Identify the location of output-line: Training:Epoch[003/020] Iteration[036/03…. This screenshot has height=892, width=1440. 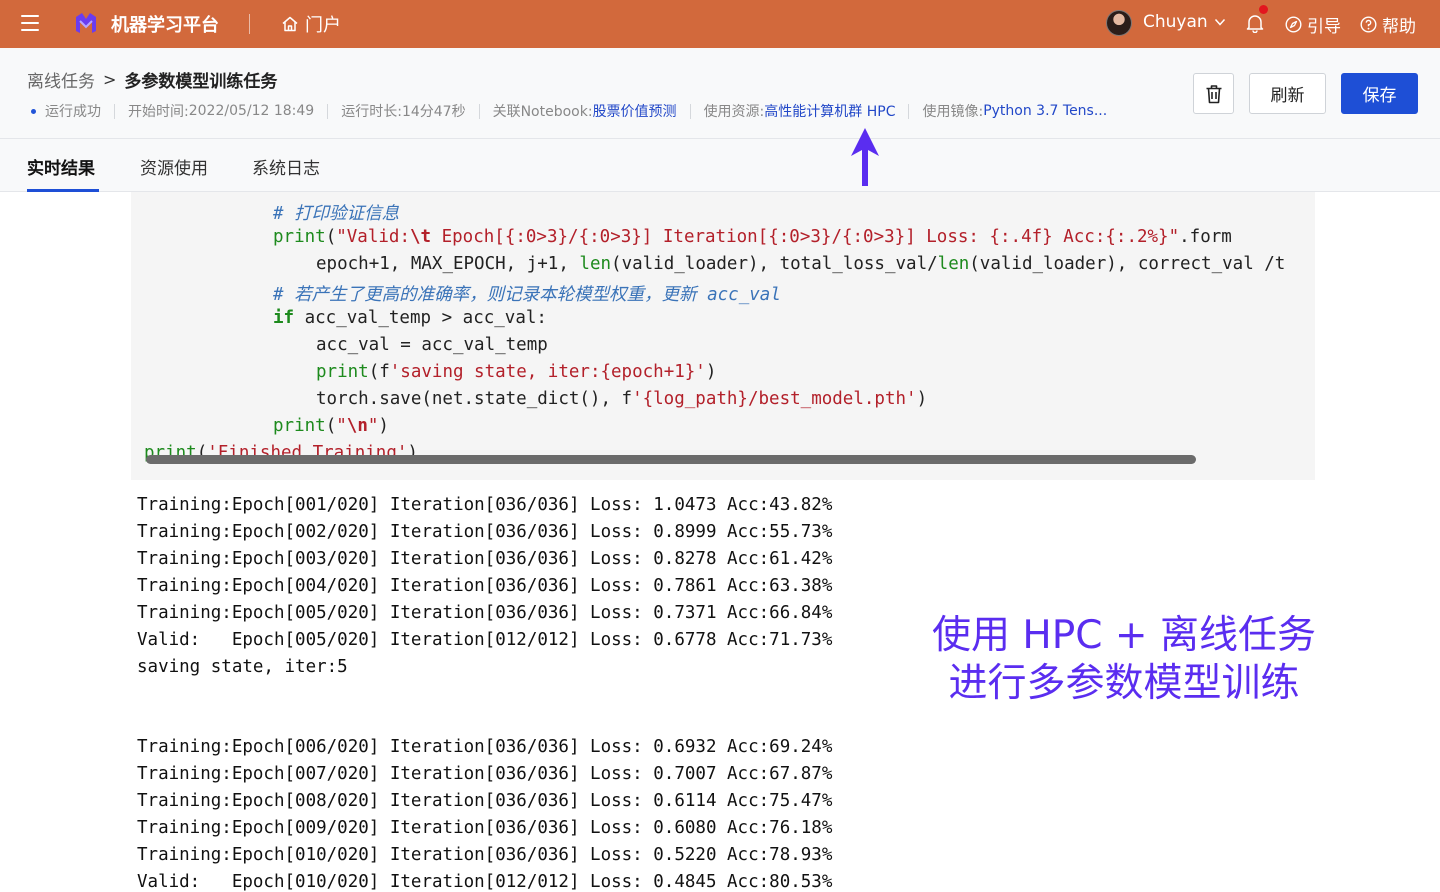
(485, 559).